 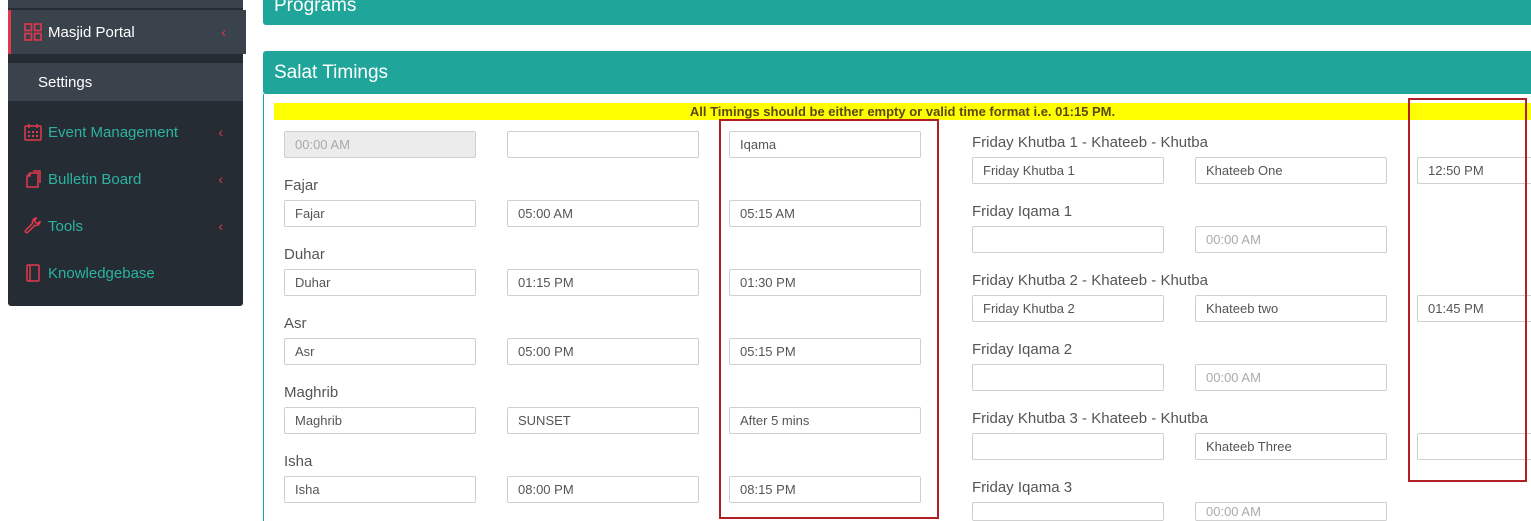 I want to click on prayer-name-input-asr, so click(x=380, y=351).